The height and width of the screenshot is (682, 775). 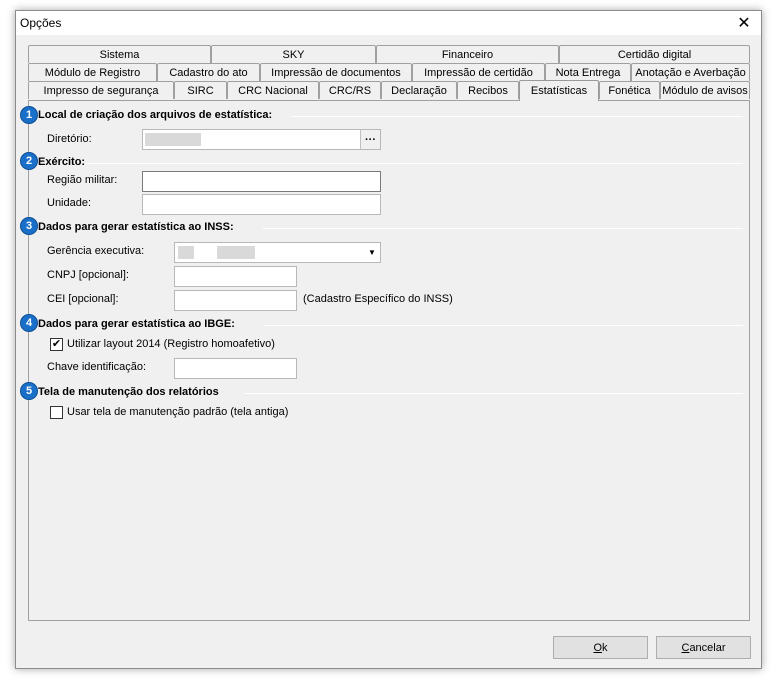 What do you see at coordinates (488, 90) in the screenshot?
I see `tab-recibos: Recibos` at bounding box center [488, 90].